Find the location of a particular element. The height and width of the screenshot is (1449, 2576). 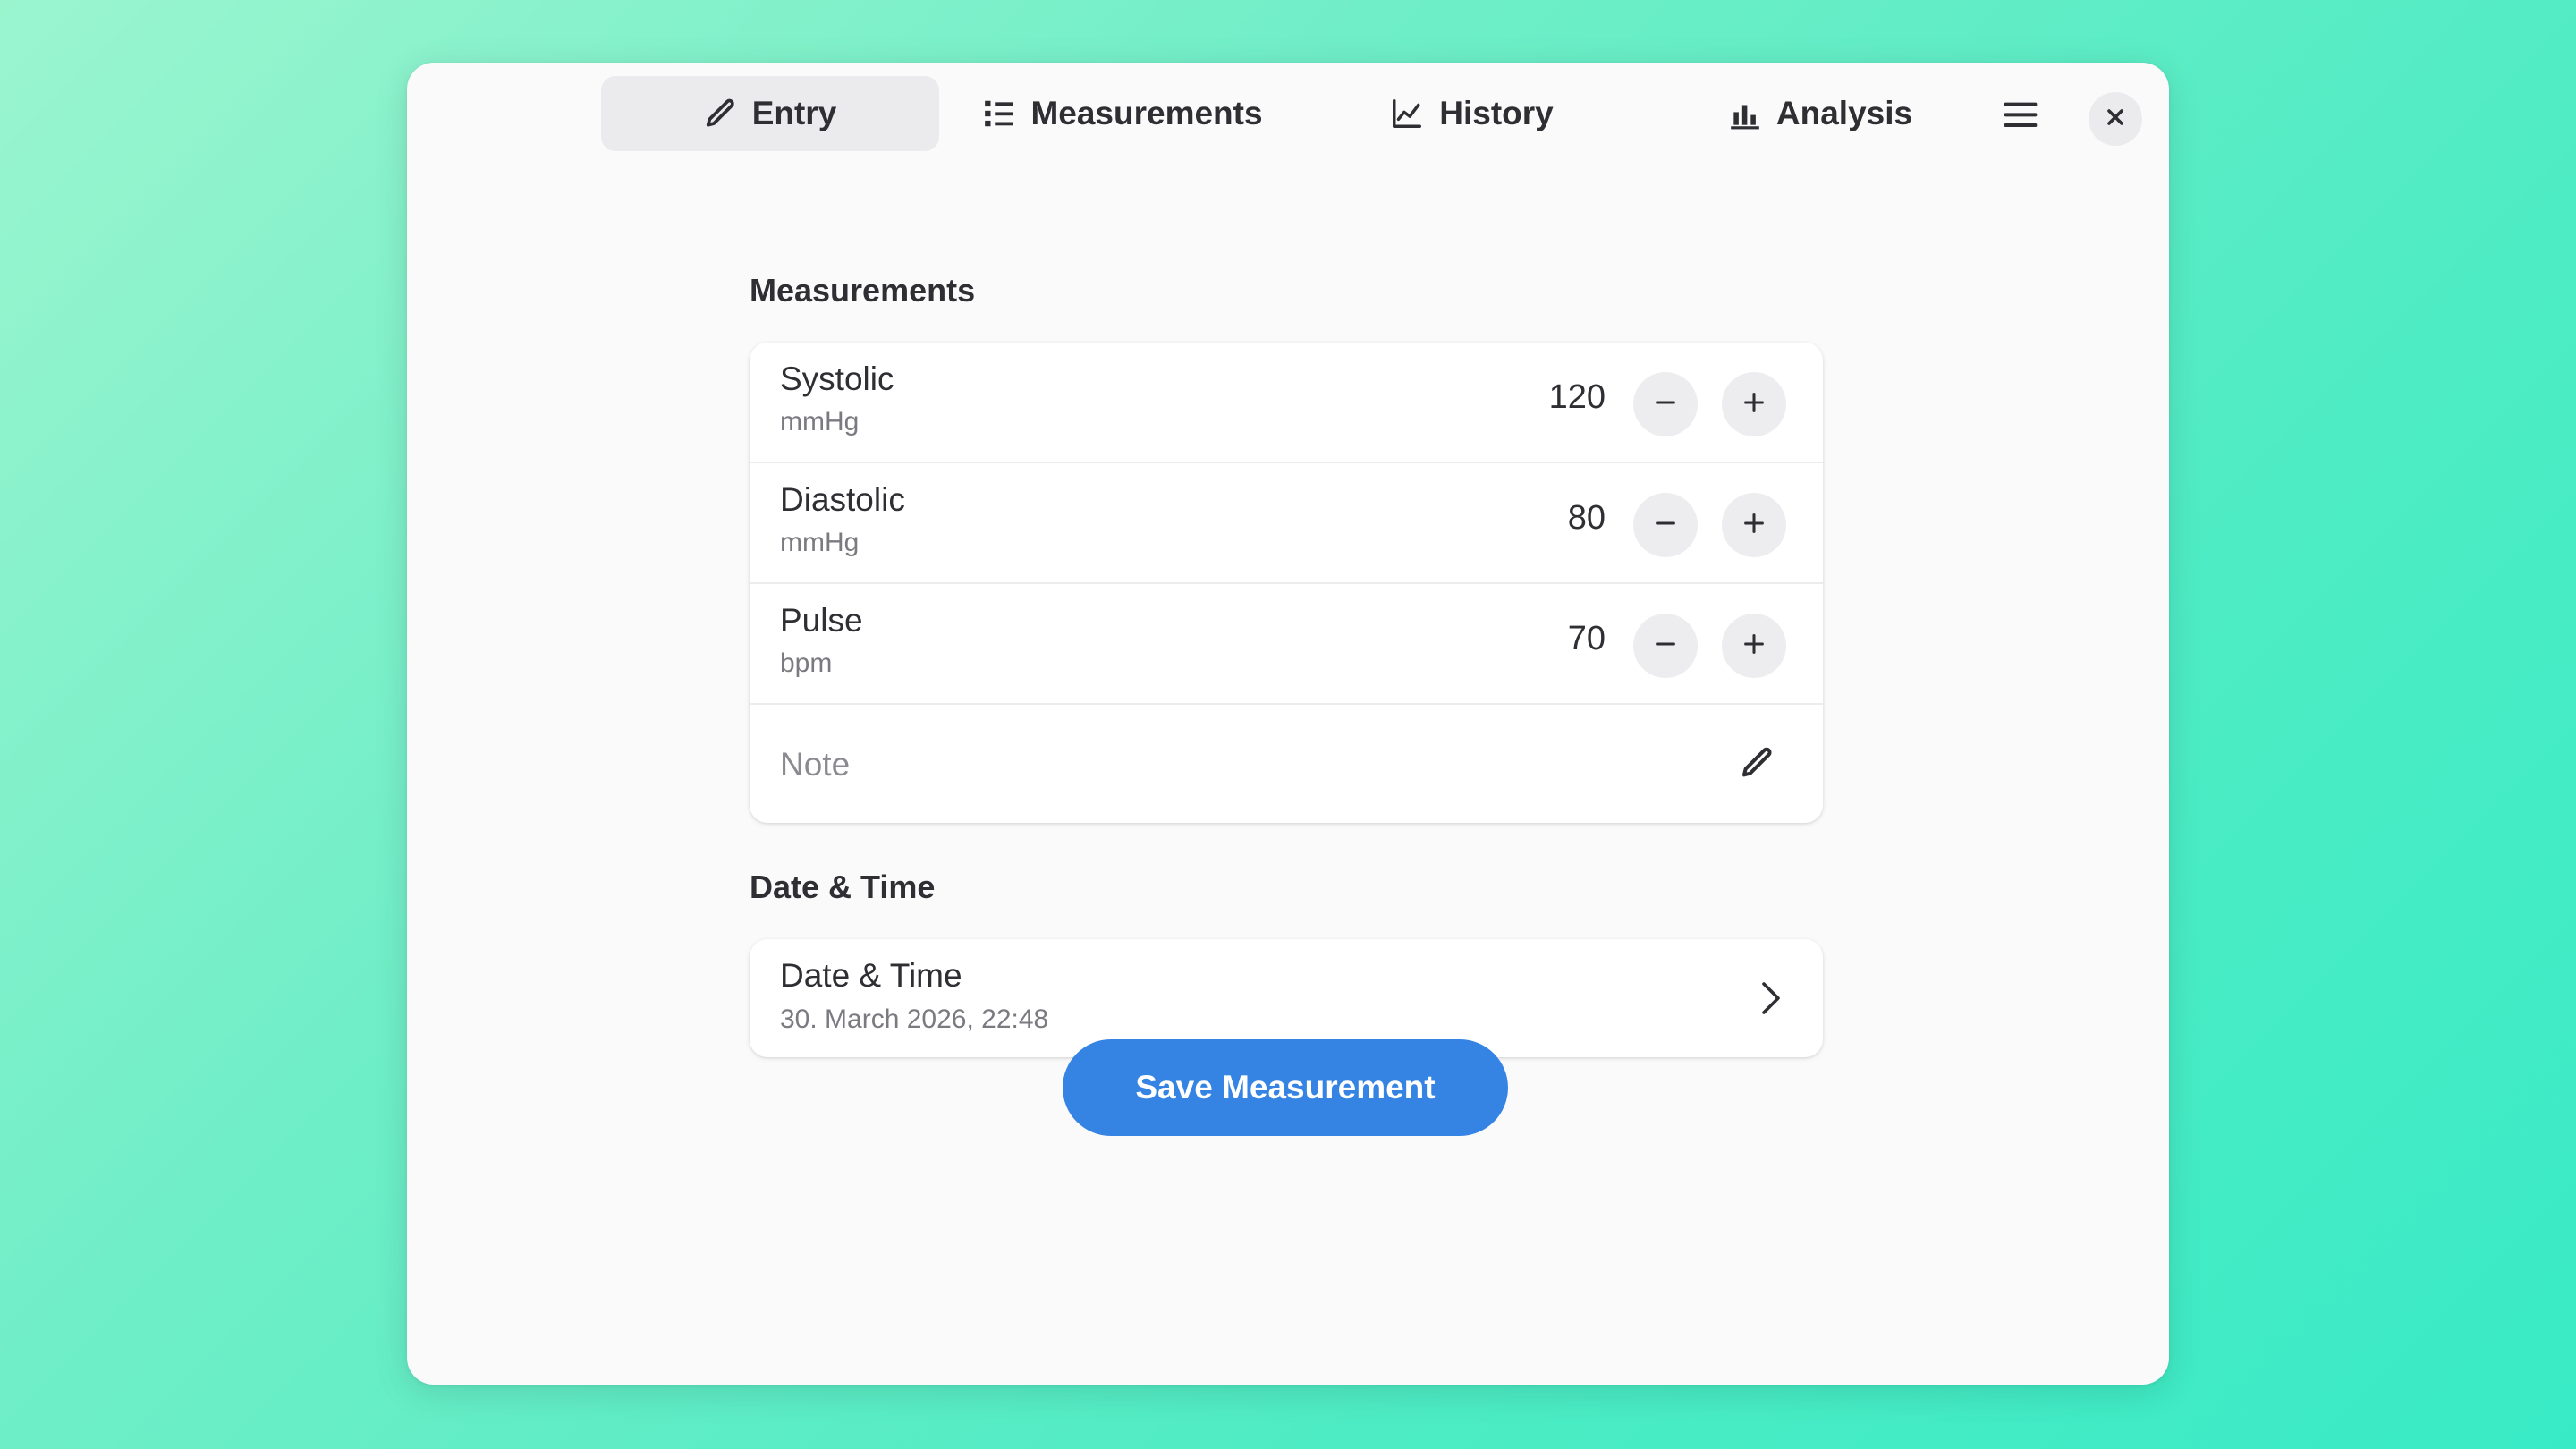

row-label: Pulse is located at coordinates (821, 620).